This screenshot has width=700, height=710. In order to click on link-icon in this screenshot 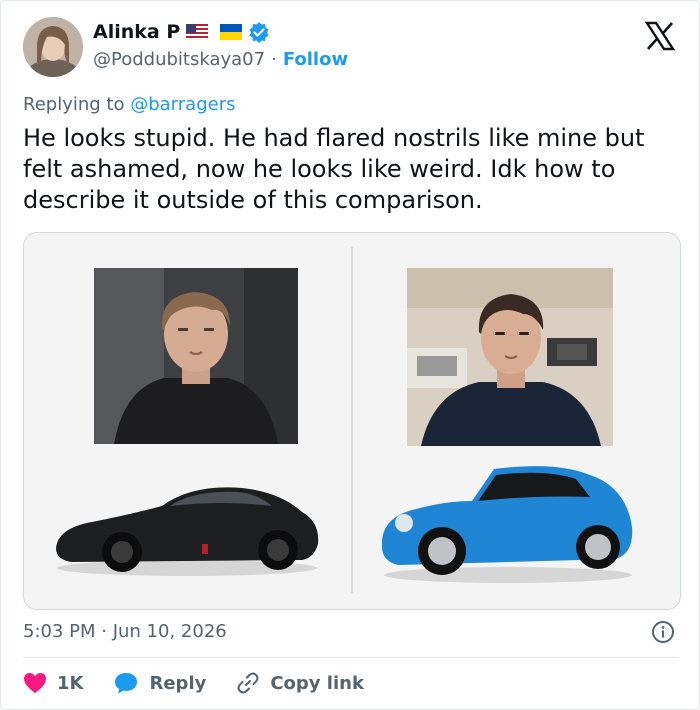, I will do `click(248, 683)`.